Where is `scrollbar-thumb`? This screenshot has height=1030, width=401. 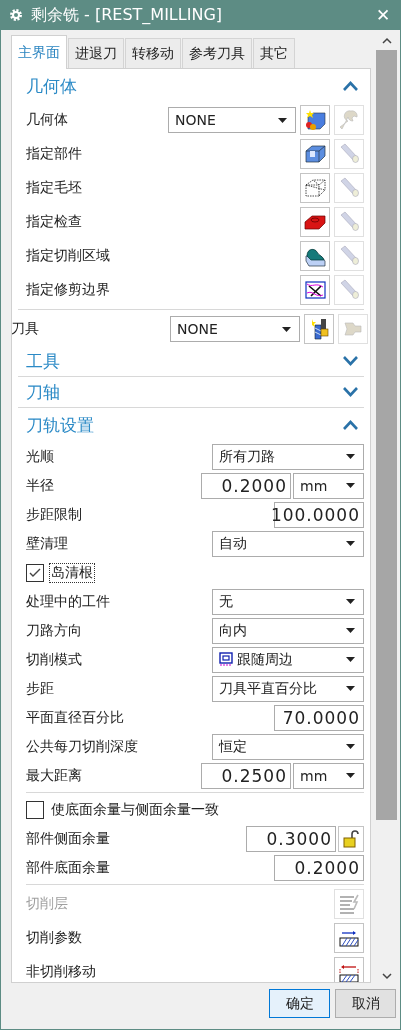
scrollbar-thumb is located at coordinates (386, 435).